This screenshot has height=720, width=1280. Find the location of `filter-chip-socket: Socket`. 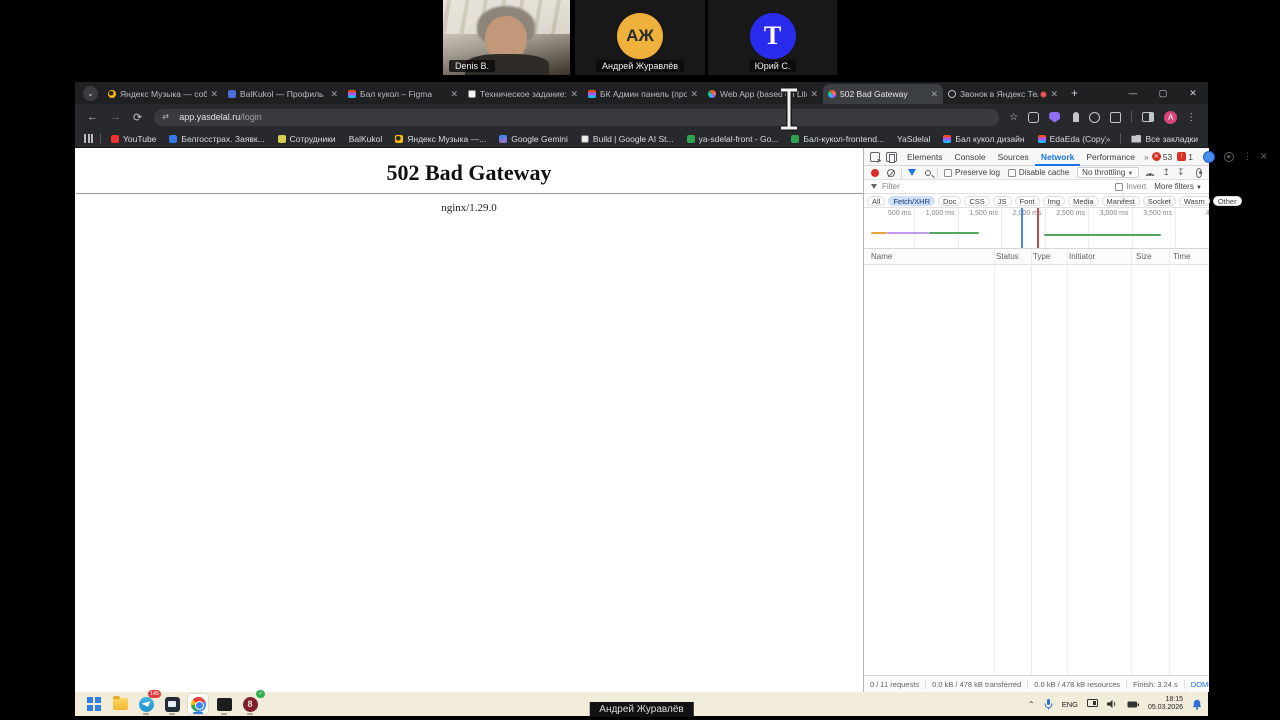

filter-chip-socket: Socket is located at coordinates (1159, 200).